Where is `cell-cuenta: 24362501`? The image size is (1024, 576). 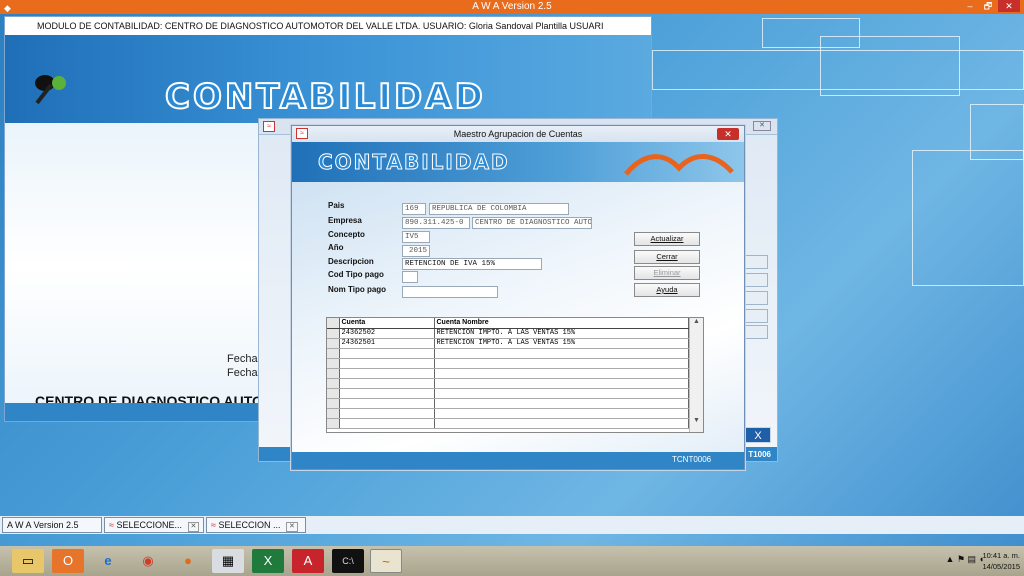 cell-cuenta: 24362501 is located at coordinates (387, 343).